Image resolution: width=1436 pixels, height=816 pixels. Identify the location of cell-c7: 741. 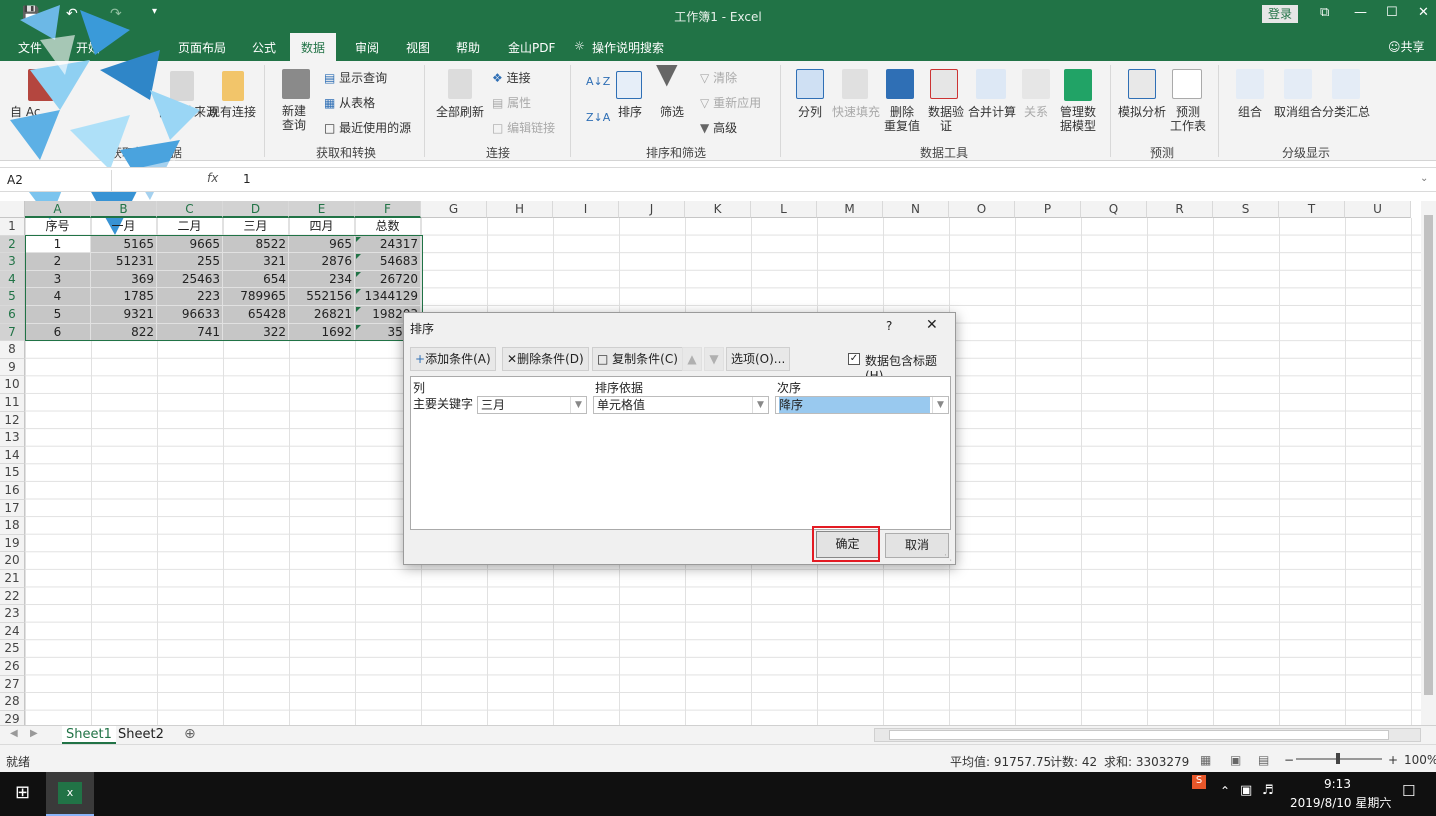
(190, 332).